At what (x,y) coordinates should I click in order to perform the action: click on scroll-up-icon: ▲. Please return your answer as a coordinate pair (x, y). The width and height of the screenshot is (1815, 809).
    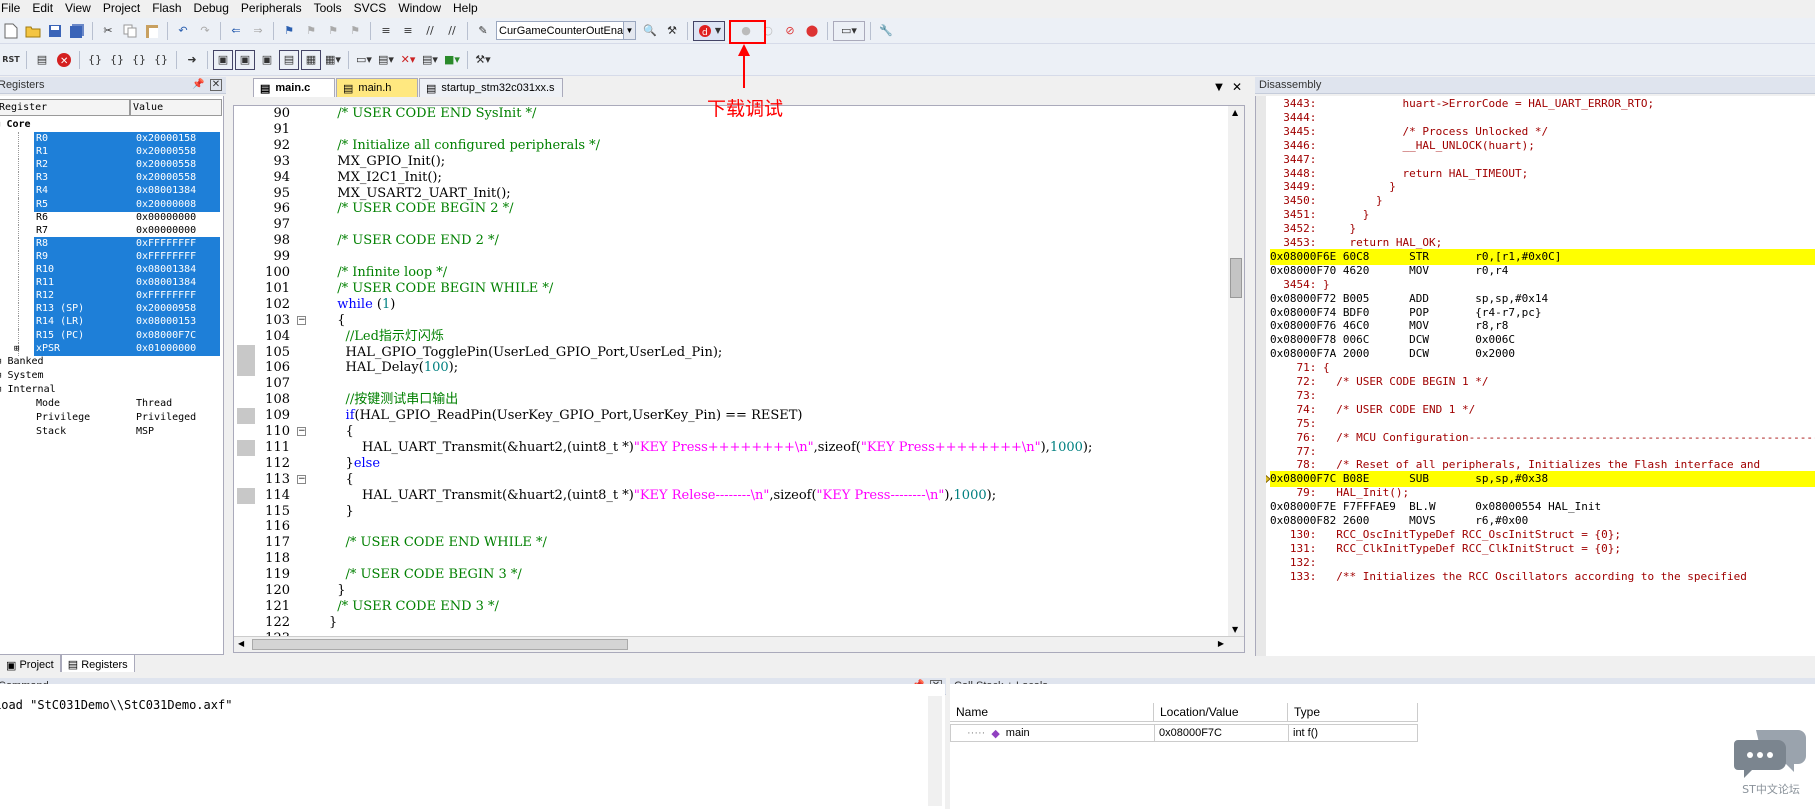
    Looking at the image, I should click on (1235, 112).